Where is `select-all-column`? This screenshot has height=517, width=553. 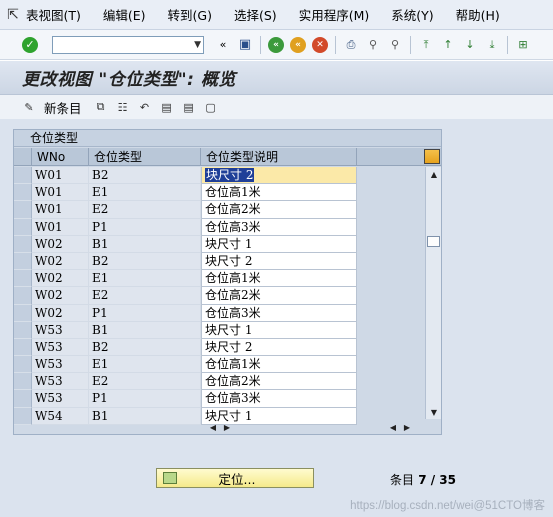 select-all-column is located at coordinates (23, 156).